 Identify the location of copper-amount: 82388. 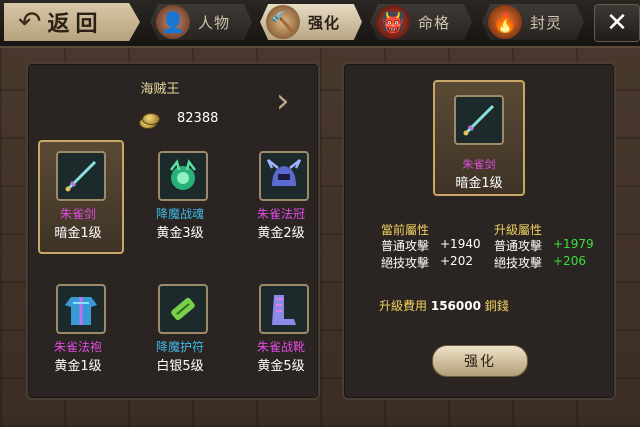
(198, 118).